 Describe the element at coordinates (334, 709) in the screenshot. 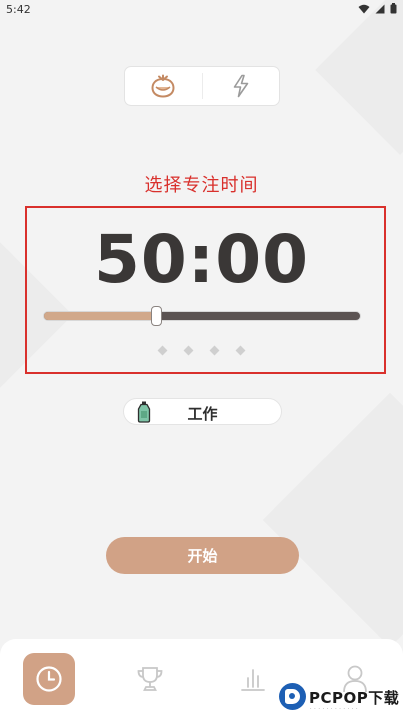

I see `watermark-subtext: · · · · · · · · · · · ·` at that location.